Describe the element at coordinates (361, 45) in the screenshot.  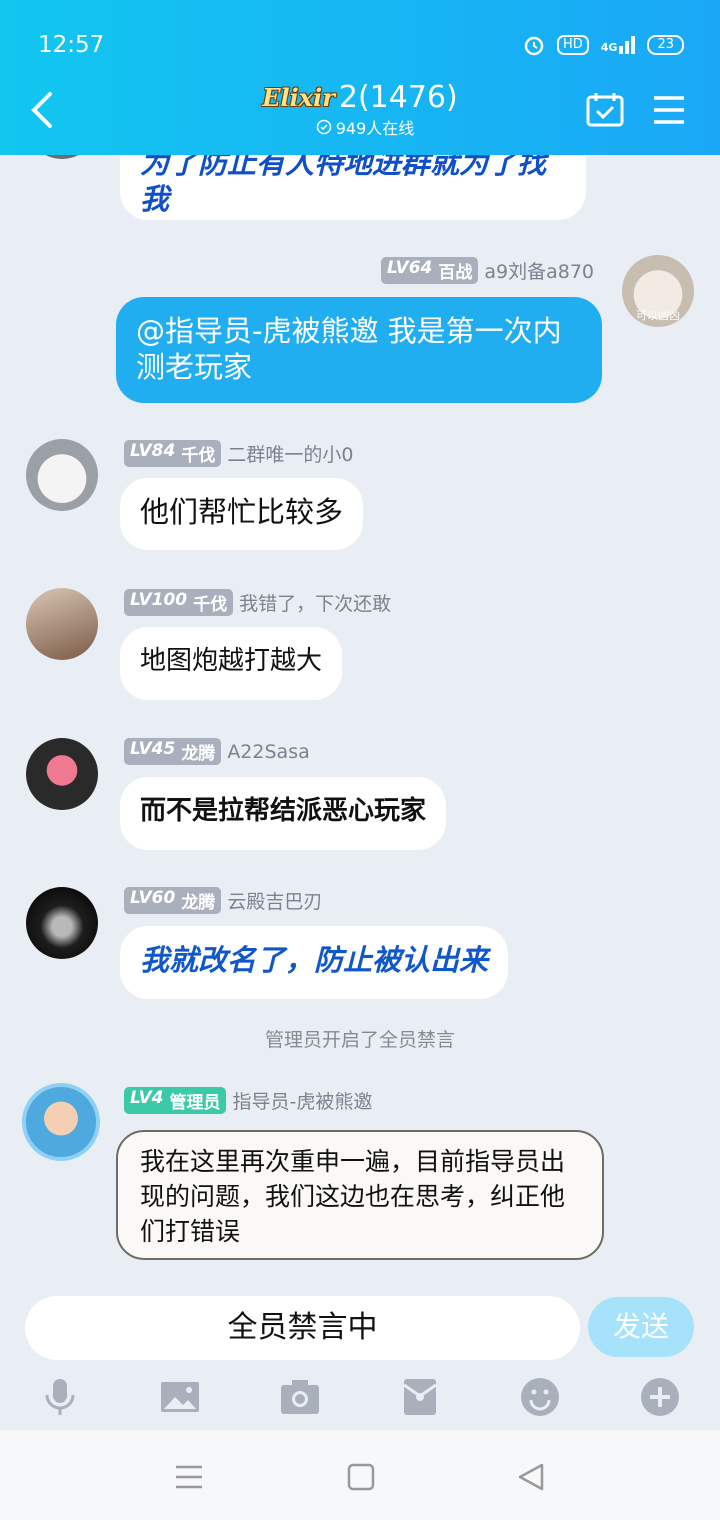
I see `status-bar: 12:57 HD 4G 23` at that location.